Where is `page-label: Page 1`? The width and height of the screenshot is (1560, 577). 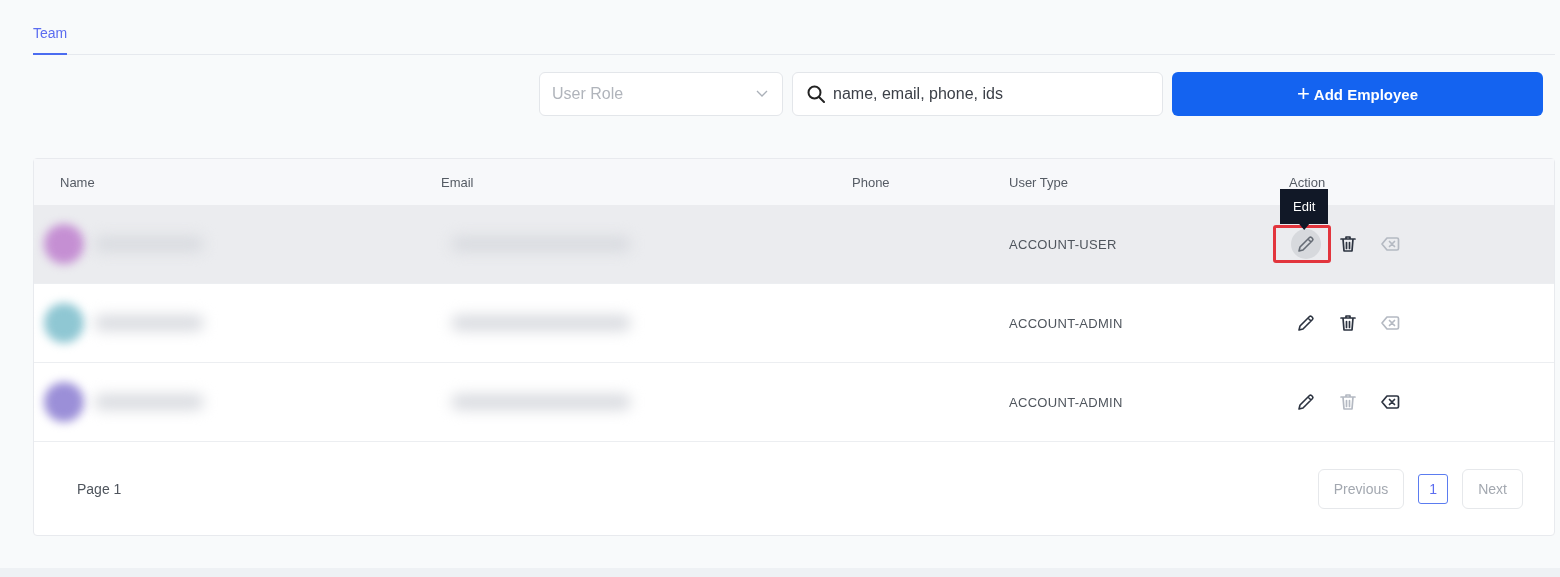
page-label: Page 1 is located at coordinates (99, 488).